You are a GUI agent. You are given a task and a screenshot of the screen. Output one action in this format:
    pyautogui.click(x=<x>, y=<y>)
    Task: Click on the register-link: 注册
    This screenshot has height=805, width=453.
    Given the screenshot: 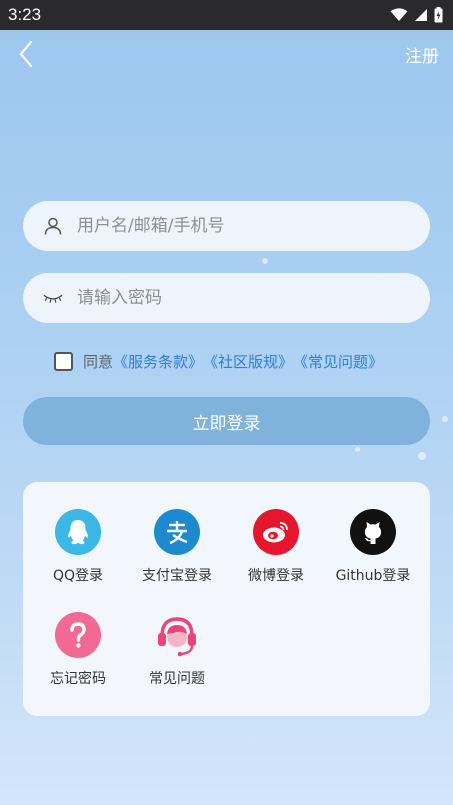 What is the action you would take?
    pyautogui.click(x=422, y=54)
    